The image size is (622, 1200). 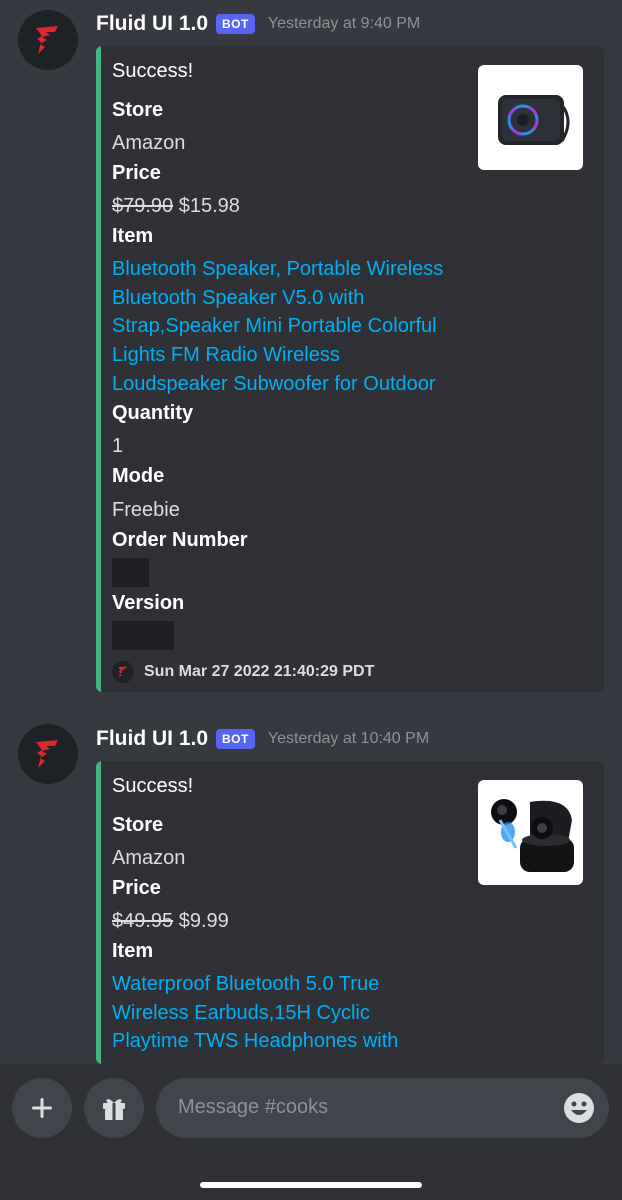 What do you see at coordinates (344, 23) in the screenshot?
I see `message-timestamp: Yesterday at 9:40 PM` at bounding box center [344, 23].